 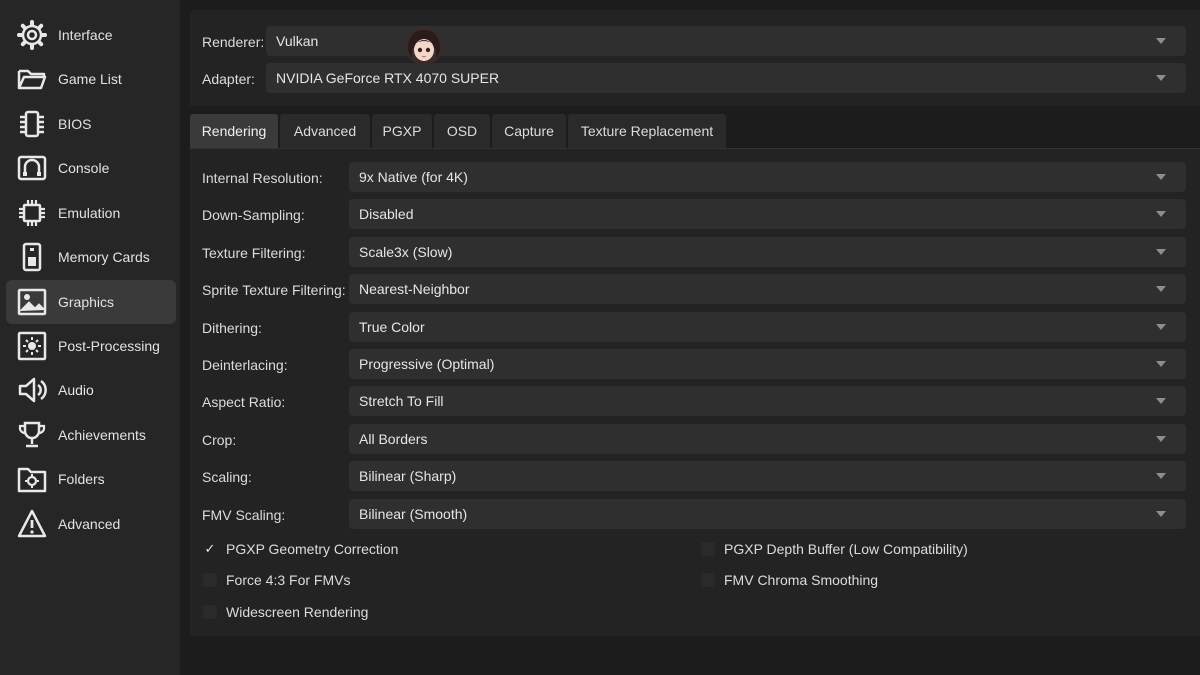 I want to click on memory-card-icon, so click(x=32, y=257).